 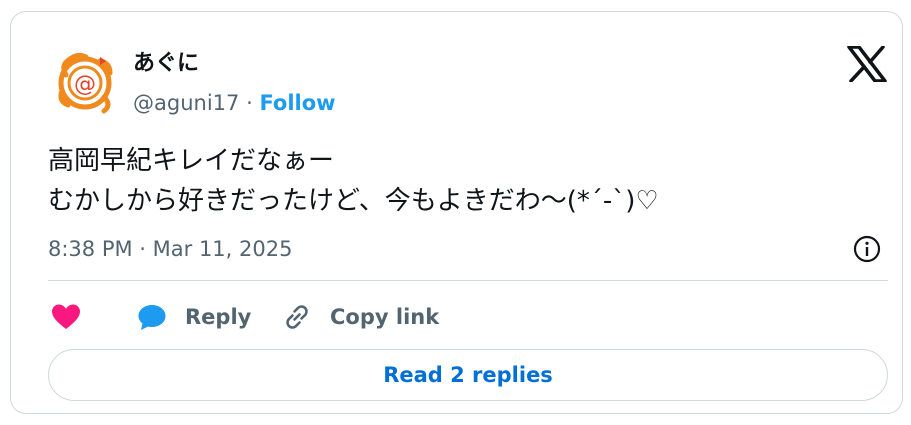 What do you see at coordinates (152, 317) in the screenshot?
I see `speech-bubble-icon` at bounding box center [152, 317].